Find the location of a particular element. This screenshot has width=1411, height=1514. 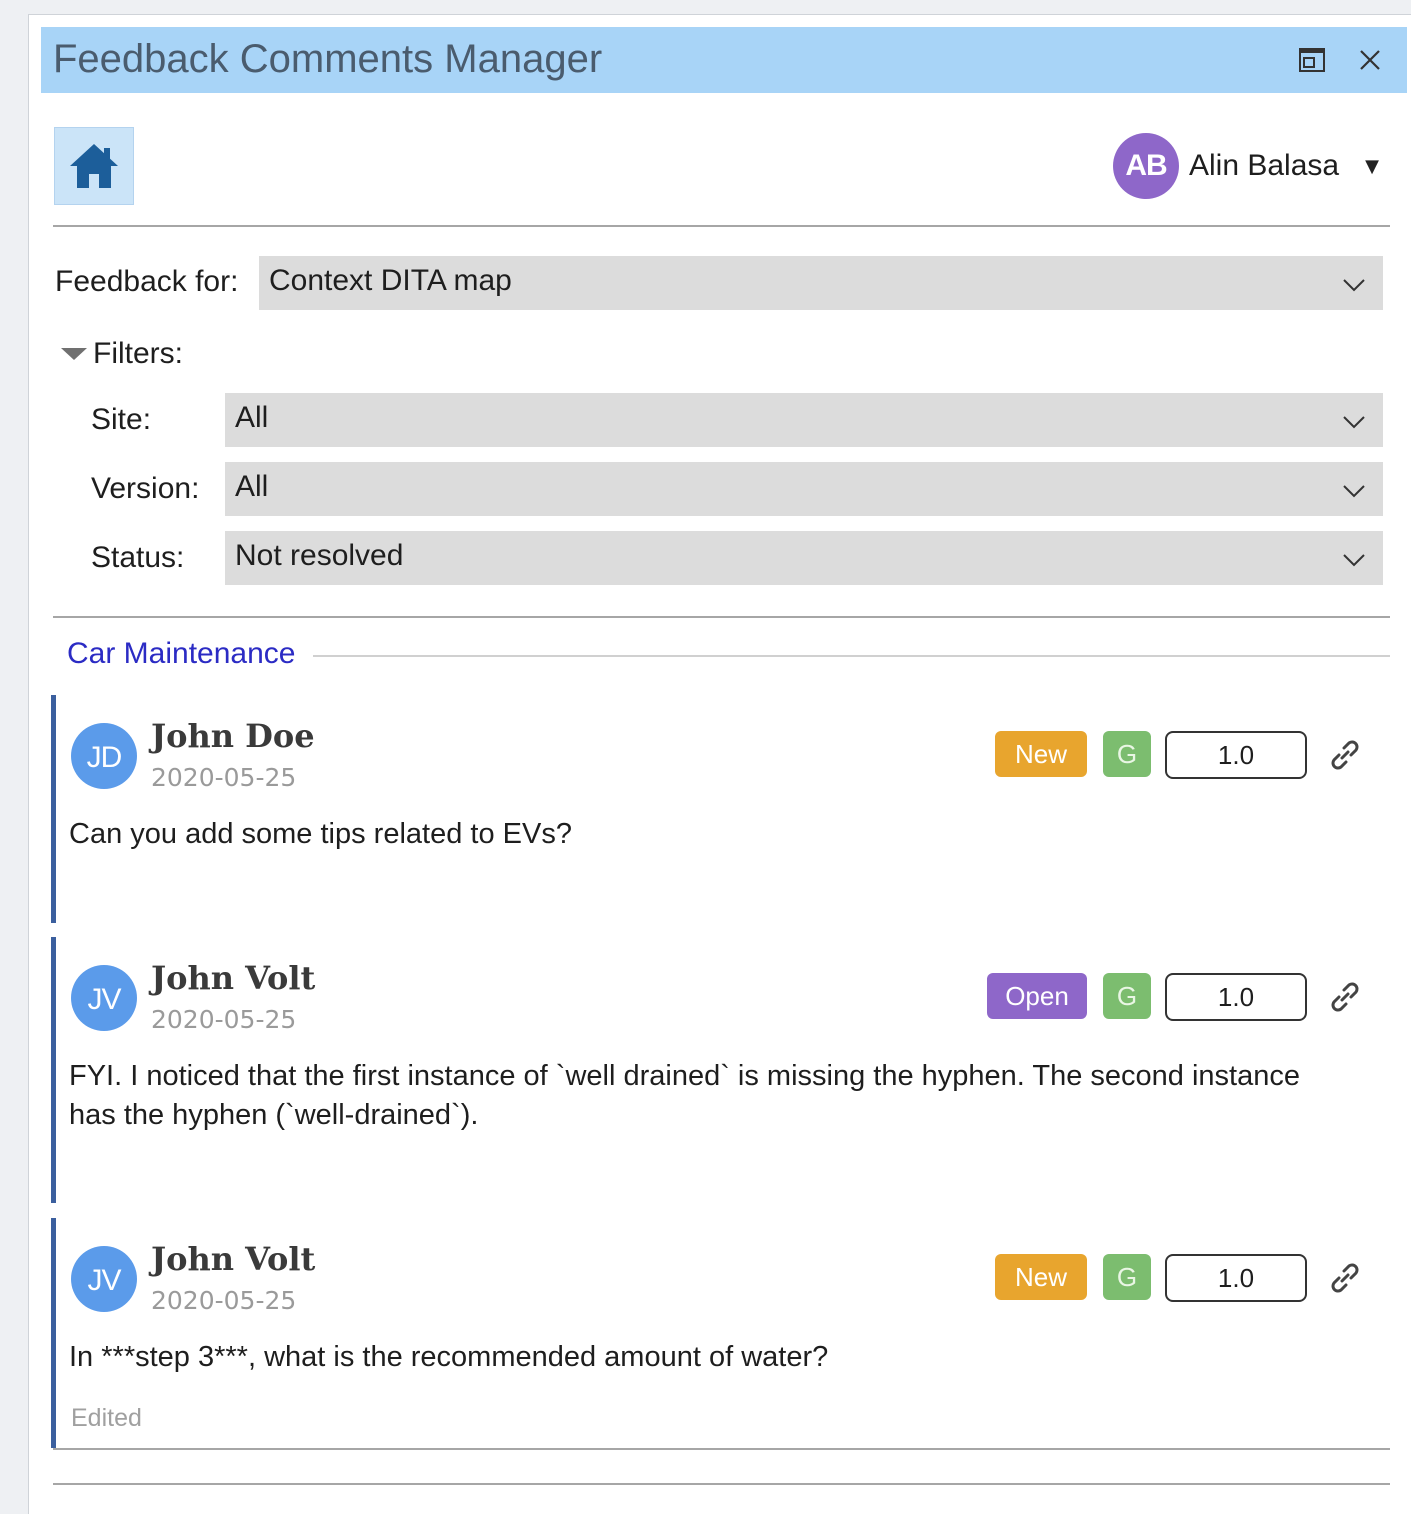

section-title-link: Car Maintenance is located at coordinates (181, 654).